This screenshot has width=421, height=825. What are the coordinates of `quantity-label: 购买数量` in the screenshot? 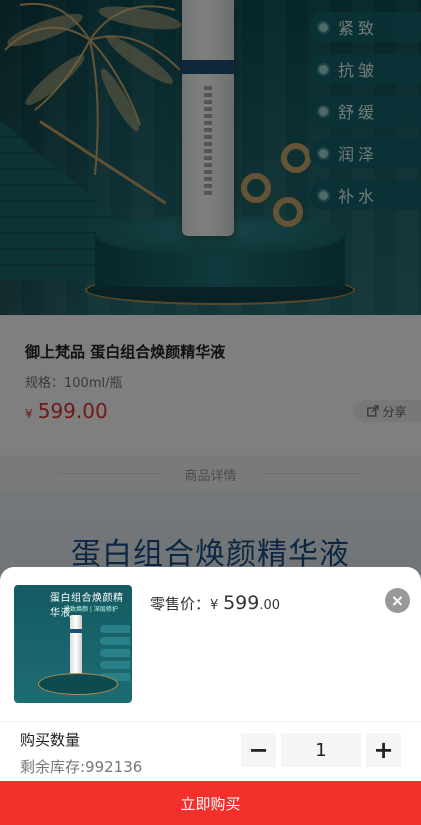 It's located at (50, 740).